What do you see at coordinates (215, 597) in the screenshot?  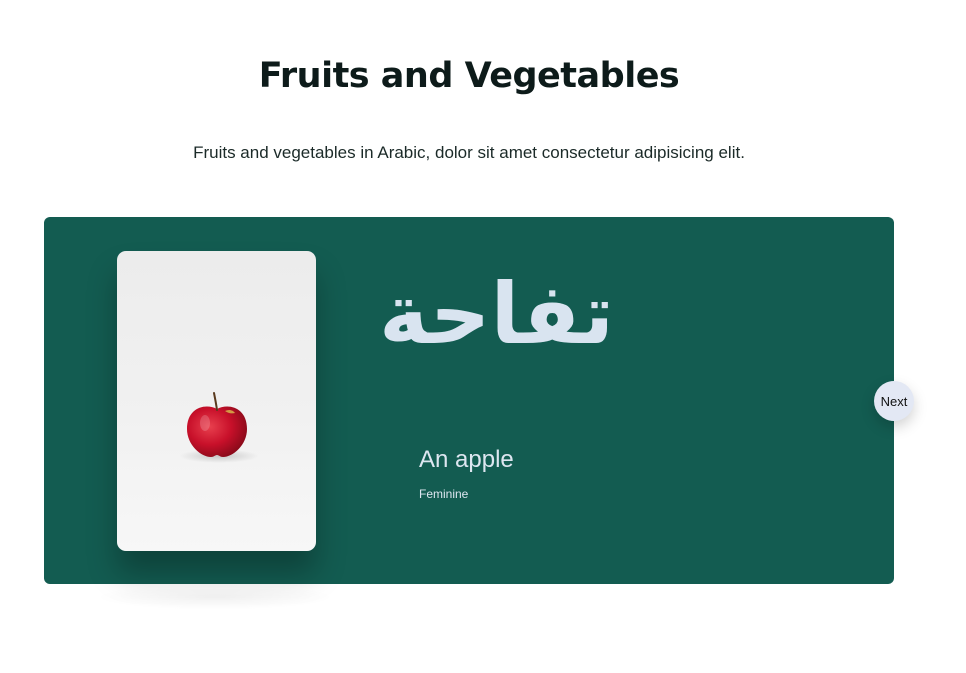 I see `card-shadow` at bounding box center [215, 597].